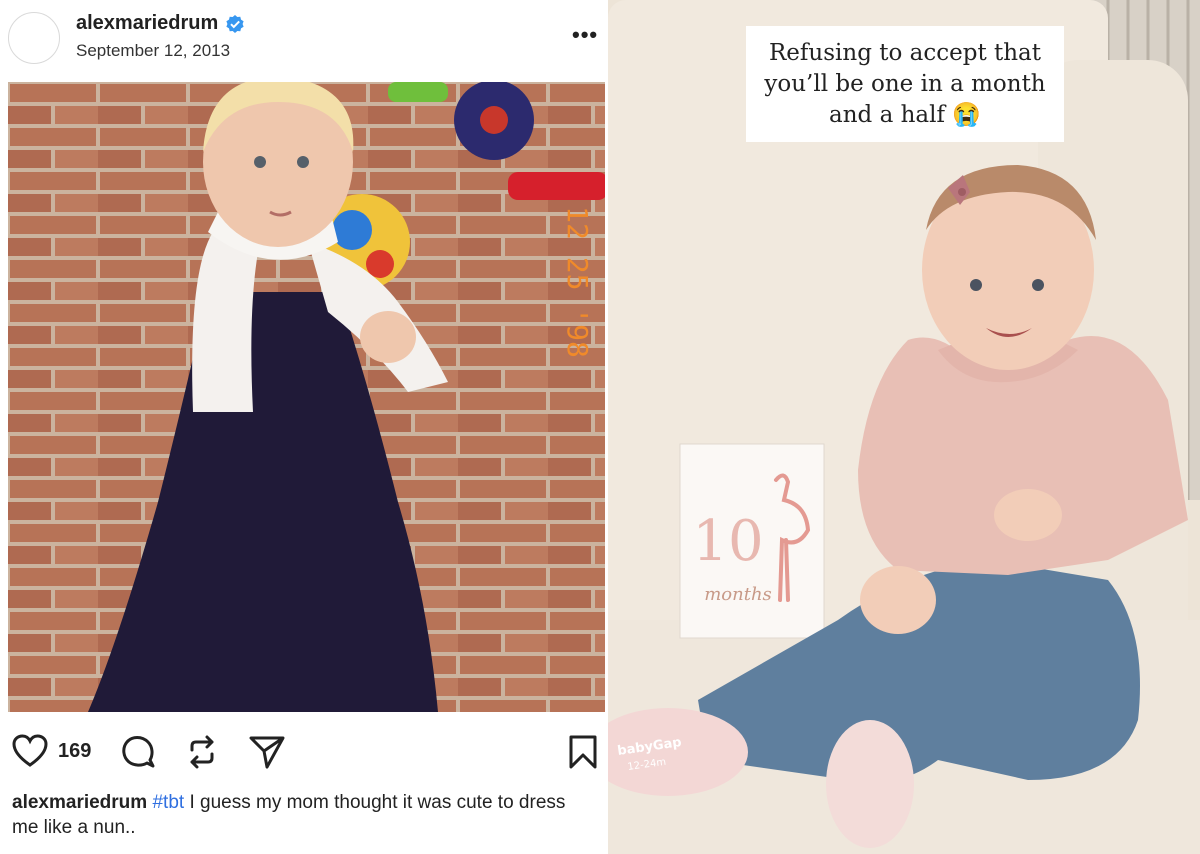 This screenshot has height=854, width=1200. Describe the element at coordinates (30, 751) in the screenshot. I see `heart-icon` at that location.